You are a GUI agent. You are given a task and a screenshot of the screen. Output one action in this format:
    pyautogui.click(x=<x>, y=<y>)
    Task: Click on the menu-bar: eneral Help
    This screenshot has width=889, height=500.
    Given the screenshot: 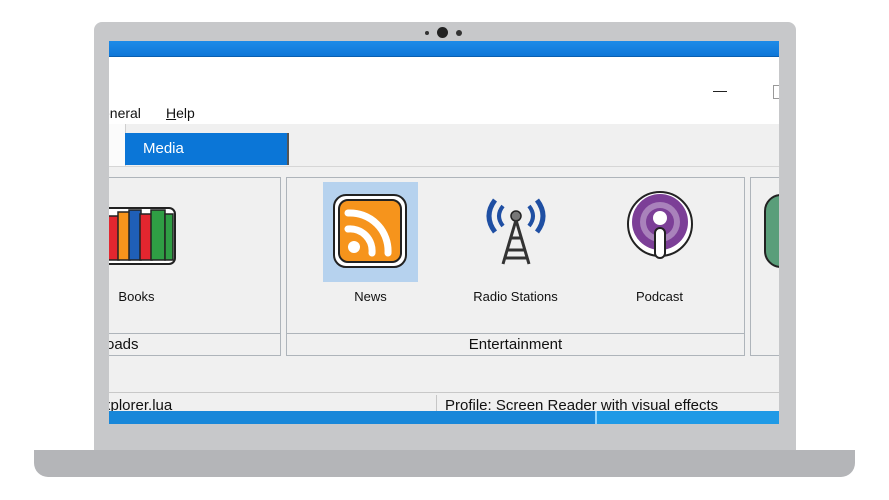 What is the action you would take?
    pyautogui.click(x=444, y=114)
    